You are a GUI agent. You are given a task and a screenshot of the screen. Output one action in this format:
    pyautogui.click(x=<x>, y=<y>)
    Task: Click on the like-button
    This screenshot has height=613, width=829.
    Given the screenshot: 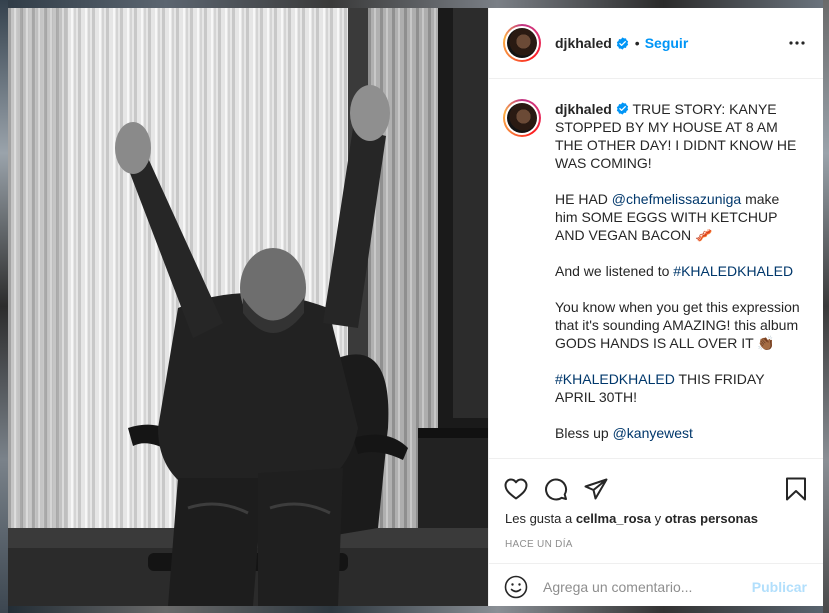 What is the action you would take?
    pyautogui.click(x=516, y=489)
    